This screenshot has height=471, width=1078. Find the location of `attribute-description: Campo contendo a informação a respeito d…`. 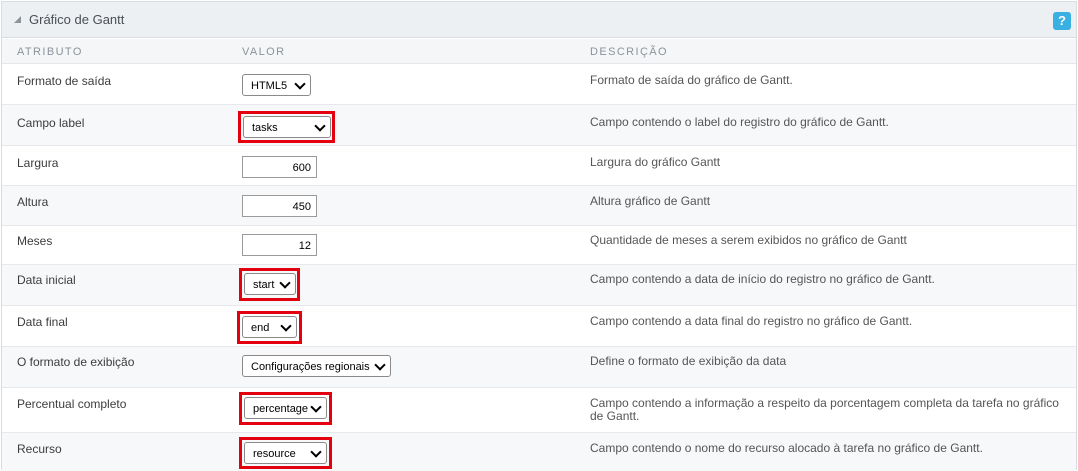

attribute-description: Campo contendo a informação a respeito d… is located at coordinates (824, 409).